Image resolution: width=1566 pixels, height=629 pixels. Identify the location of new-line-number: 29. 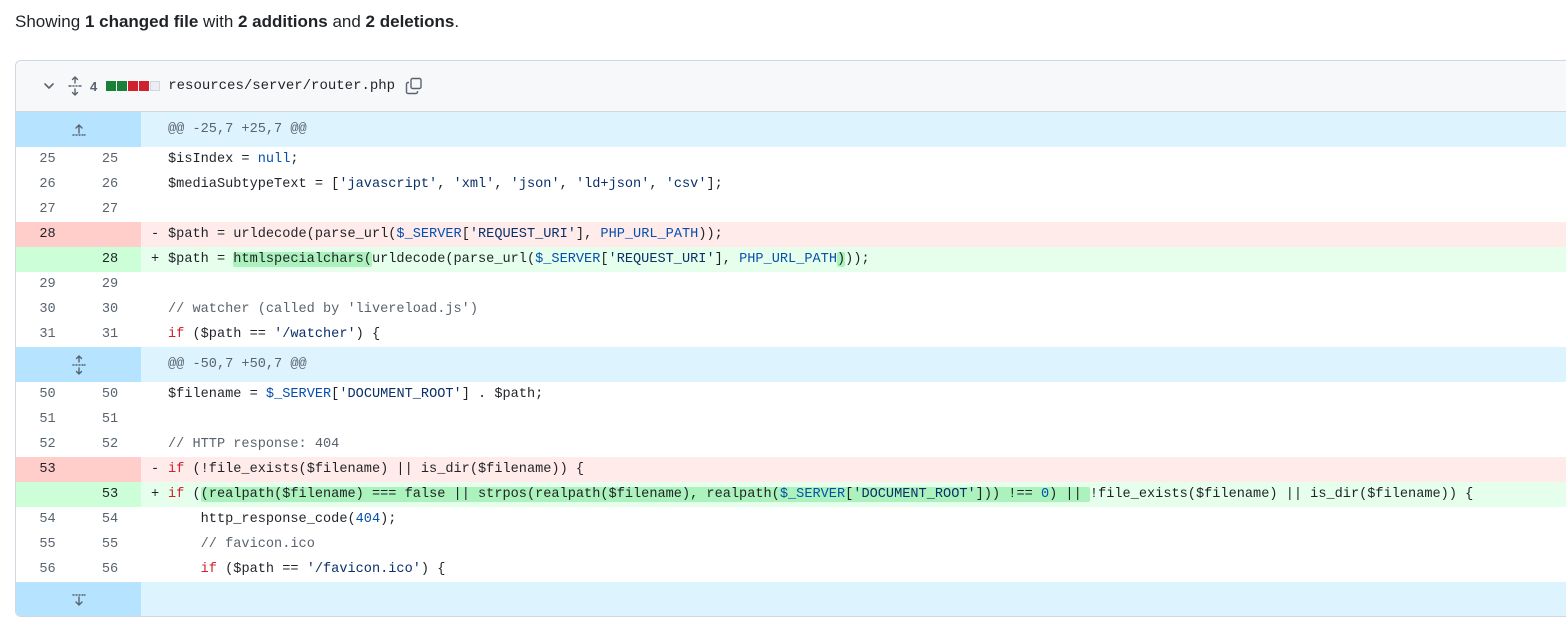
(110, 284).